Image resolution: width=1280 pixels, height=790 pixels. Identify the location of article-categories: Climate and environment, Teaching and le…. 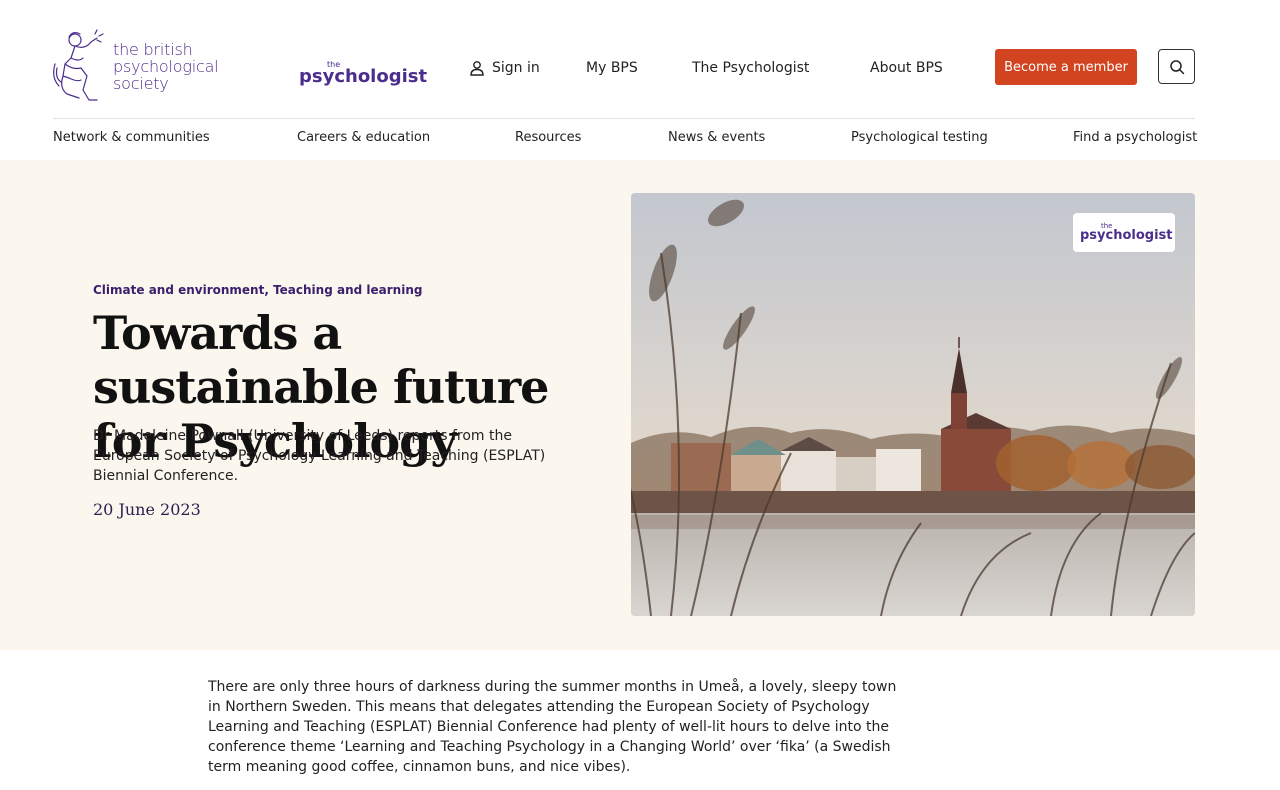
(257, 290).